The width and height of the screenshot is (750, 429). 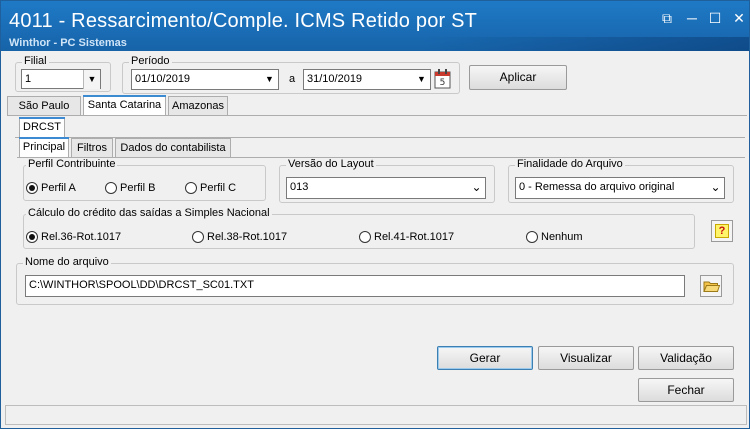 What do you see at coordinates (585, 44) in the screenshot?
I see `title-bar-glow` at bounding box center [585, 44].